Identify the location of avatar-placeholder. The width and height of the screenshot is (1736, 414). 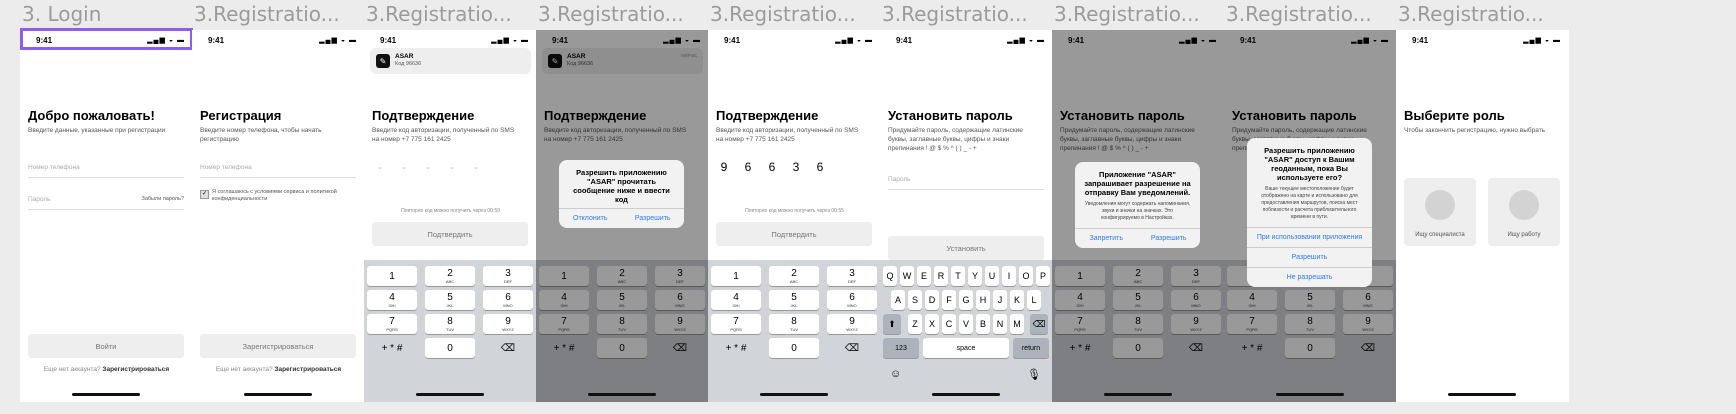
(1440, 205).